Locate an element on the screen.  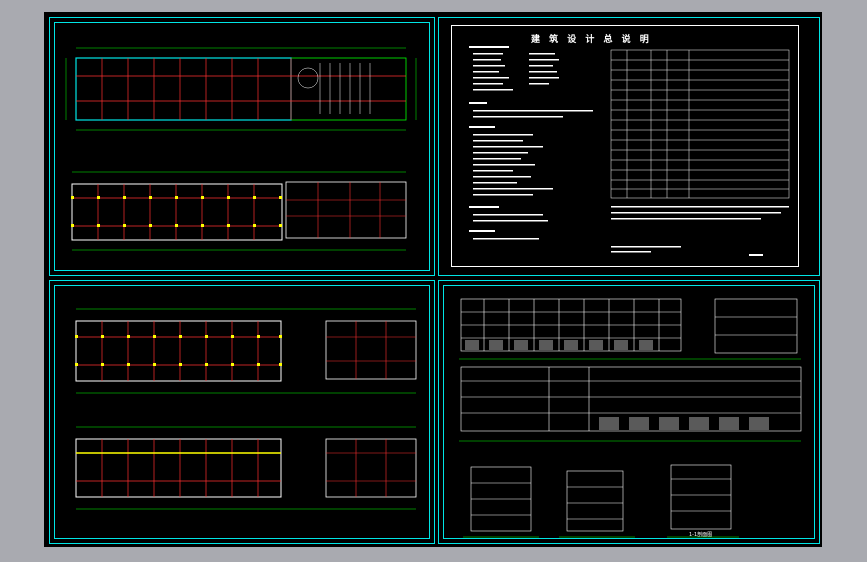
section-label: 1-1剖面图 is located at coordinates (701, 535).